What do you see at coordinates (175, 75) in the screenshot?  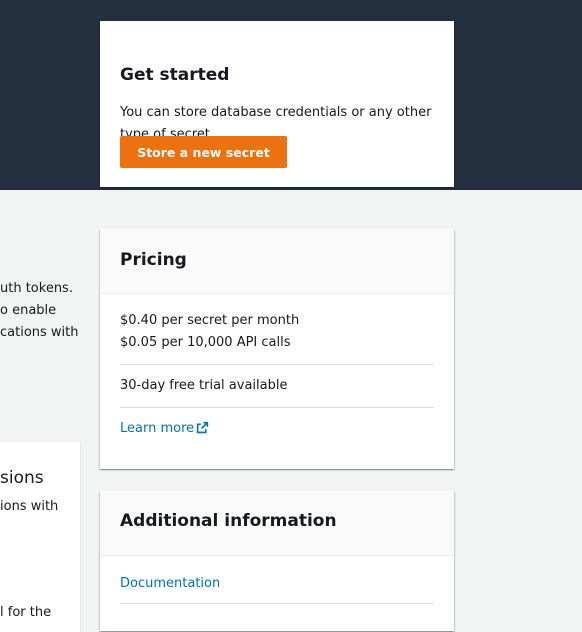 I see `get-started-title: Get started` at bounding box center [175, 75].